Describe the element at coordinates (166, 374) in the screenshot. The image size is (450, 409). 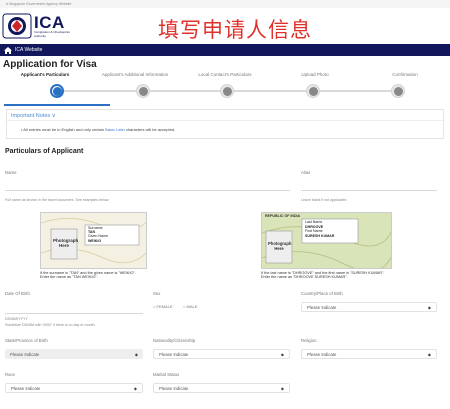
I see `marital-status-label: Marital Status` at that location.